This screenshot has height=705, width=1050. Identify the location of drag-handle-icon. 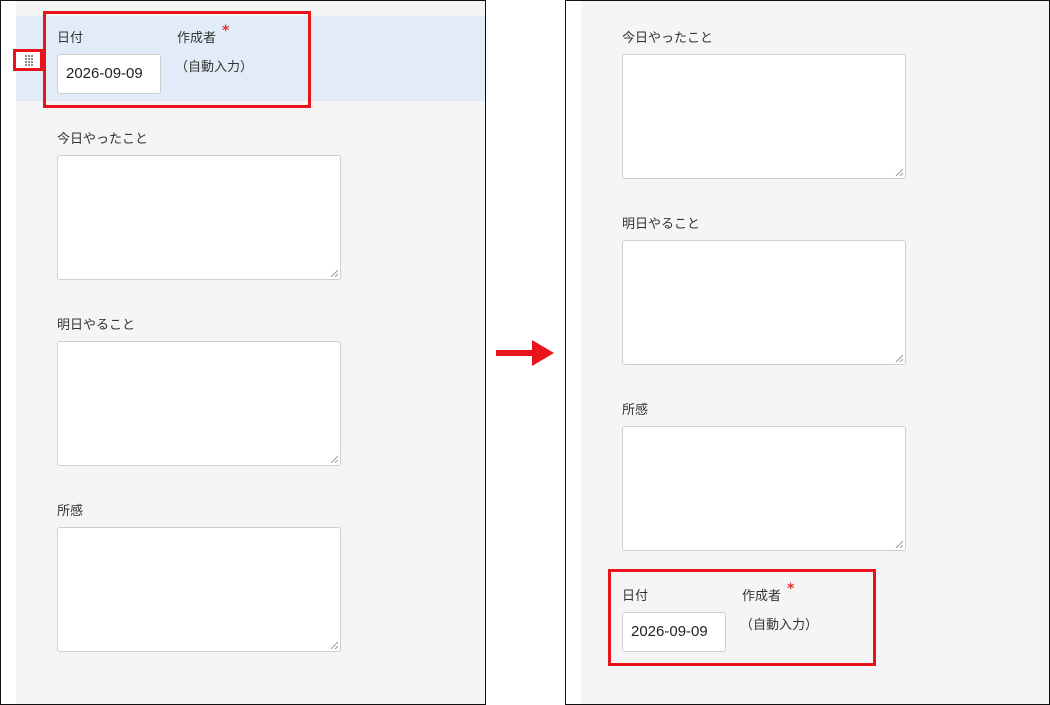
(29, 61).